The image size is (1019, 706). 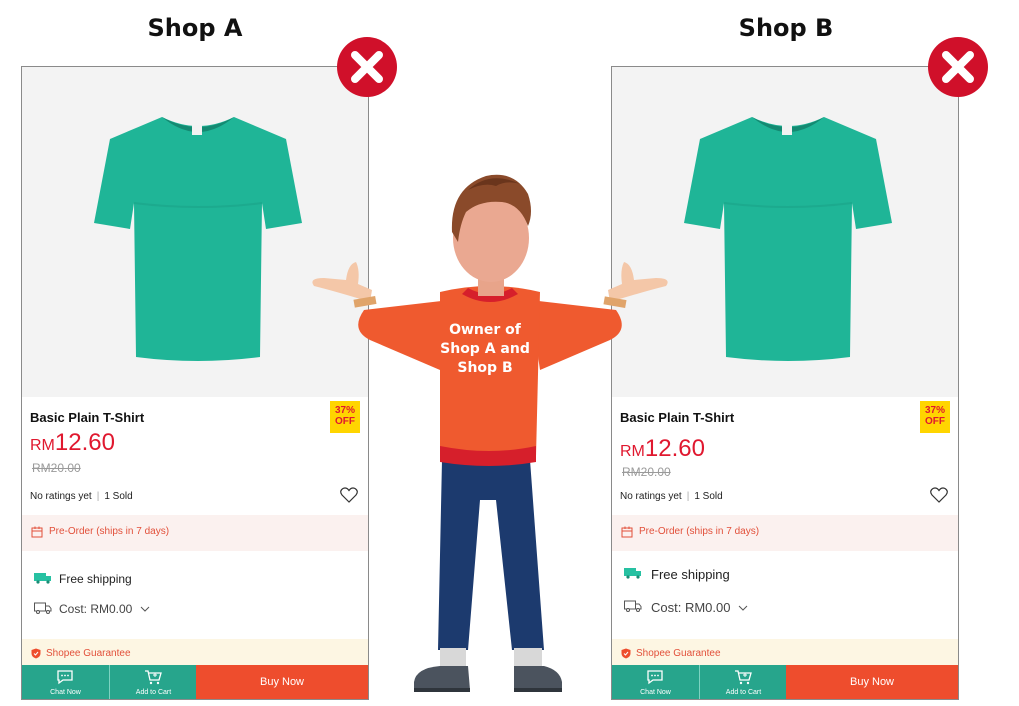 I want to click on owner-line-2: Shop A and, so click(x=485, y=349).